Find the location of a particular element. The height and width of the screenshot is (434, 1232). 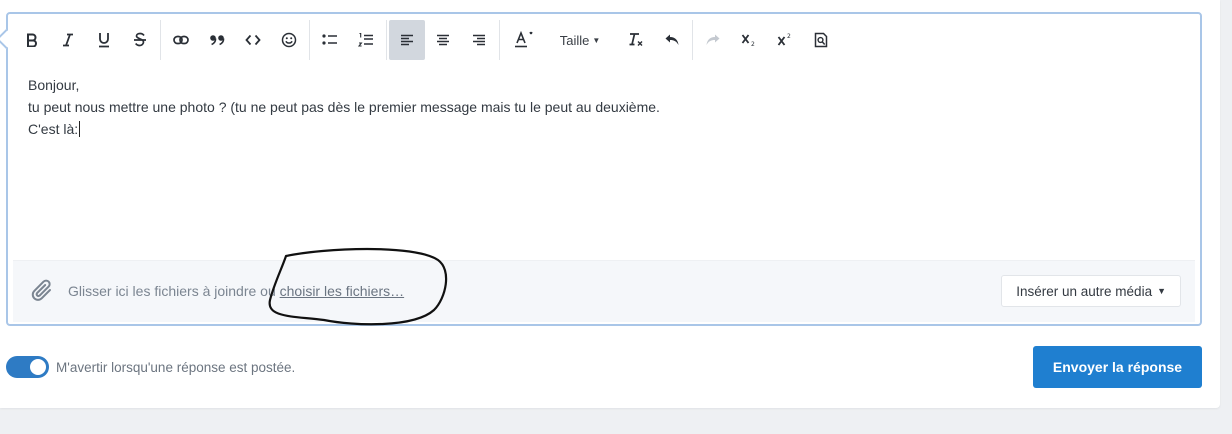

insert-media-label: Insérer un autre média is located at coordinates (1084, 291).